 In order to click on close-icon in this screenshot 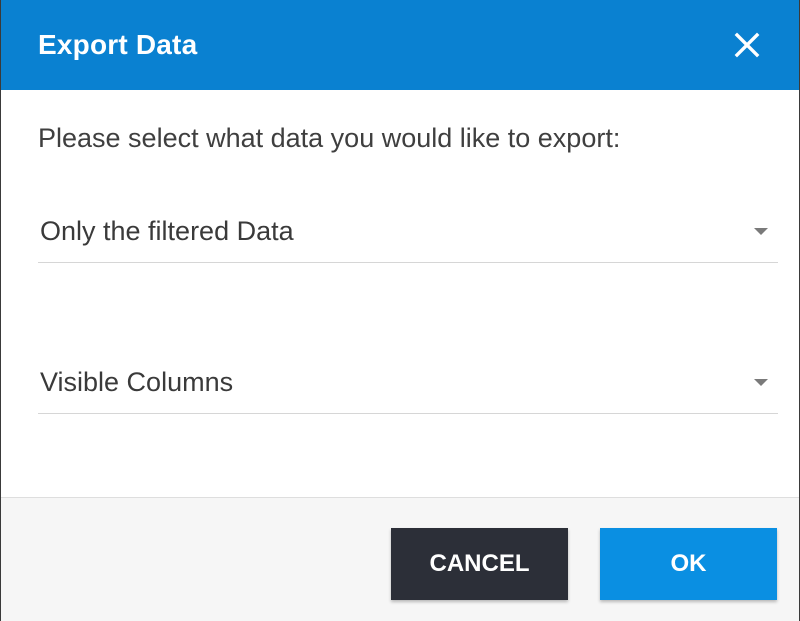, I will do `click(747, 45)`.